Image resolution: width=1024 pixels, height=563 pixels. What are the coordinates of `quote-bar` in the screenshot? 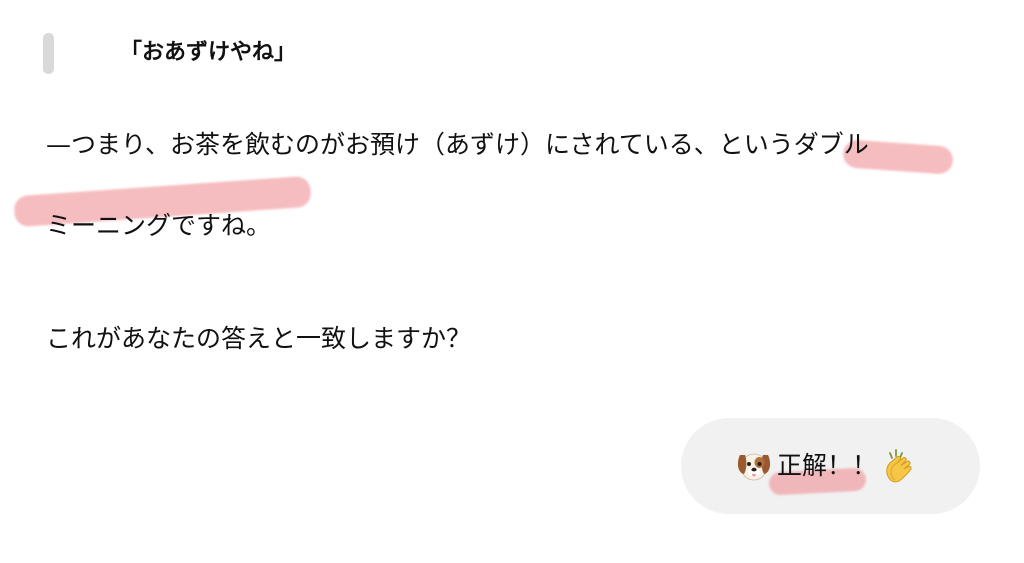 It's located at (48, 53).